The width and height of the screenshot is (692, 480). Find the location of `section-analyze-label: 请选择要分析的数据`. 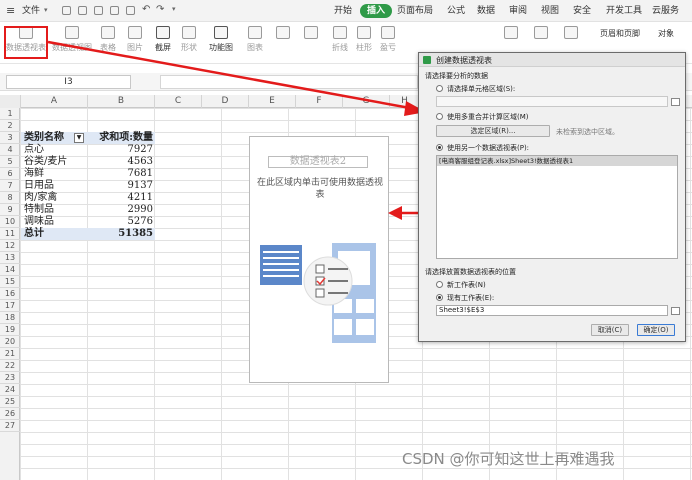

section-analyze-label: 请选择要分析的数据 is located at coordinates (456, 76).